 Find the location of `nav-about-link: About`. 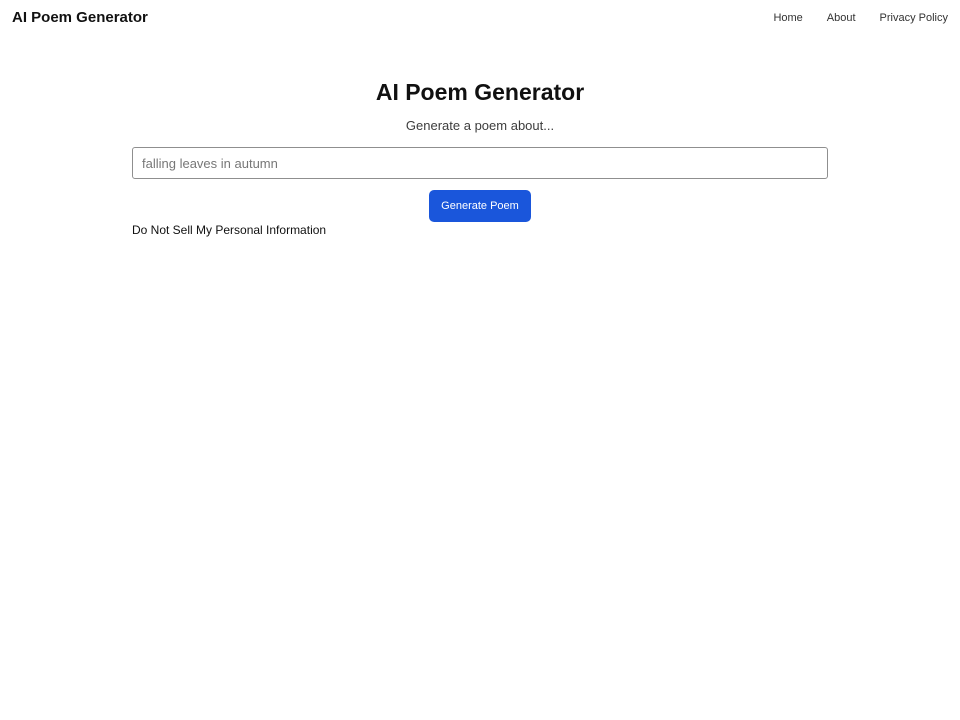

nav-about-link: About is located at coordinates (841, 18).